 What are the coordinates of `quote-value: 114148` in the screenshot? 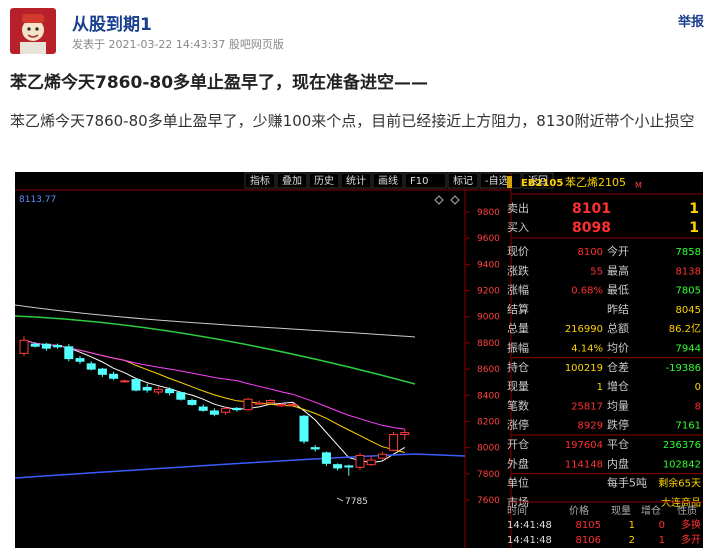 It's located at (584, 464).